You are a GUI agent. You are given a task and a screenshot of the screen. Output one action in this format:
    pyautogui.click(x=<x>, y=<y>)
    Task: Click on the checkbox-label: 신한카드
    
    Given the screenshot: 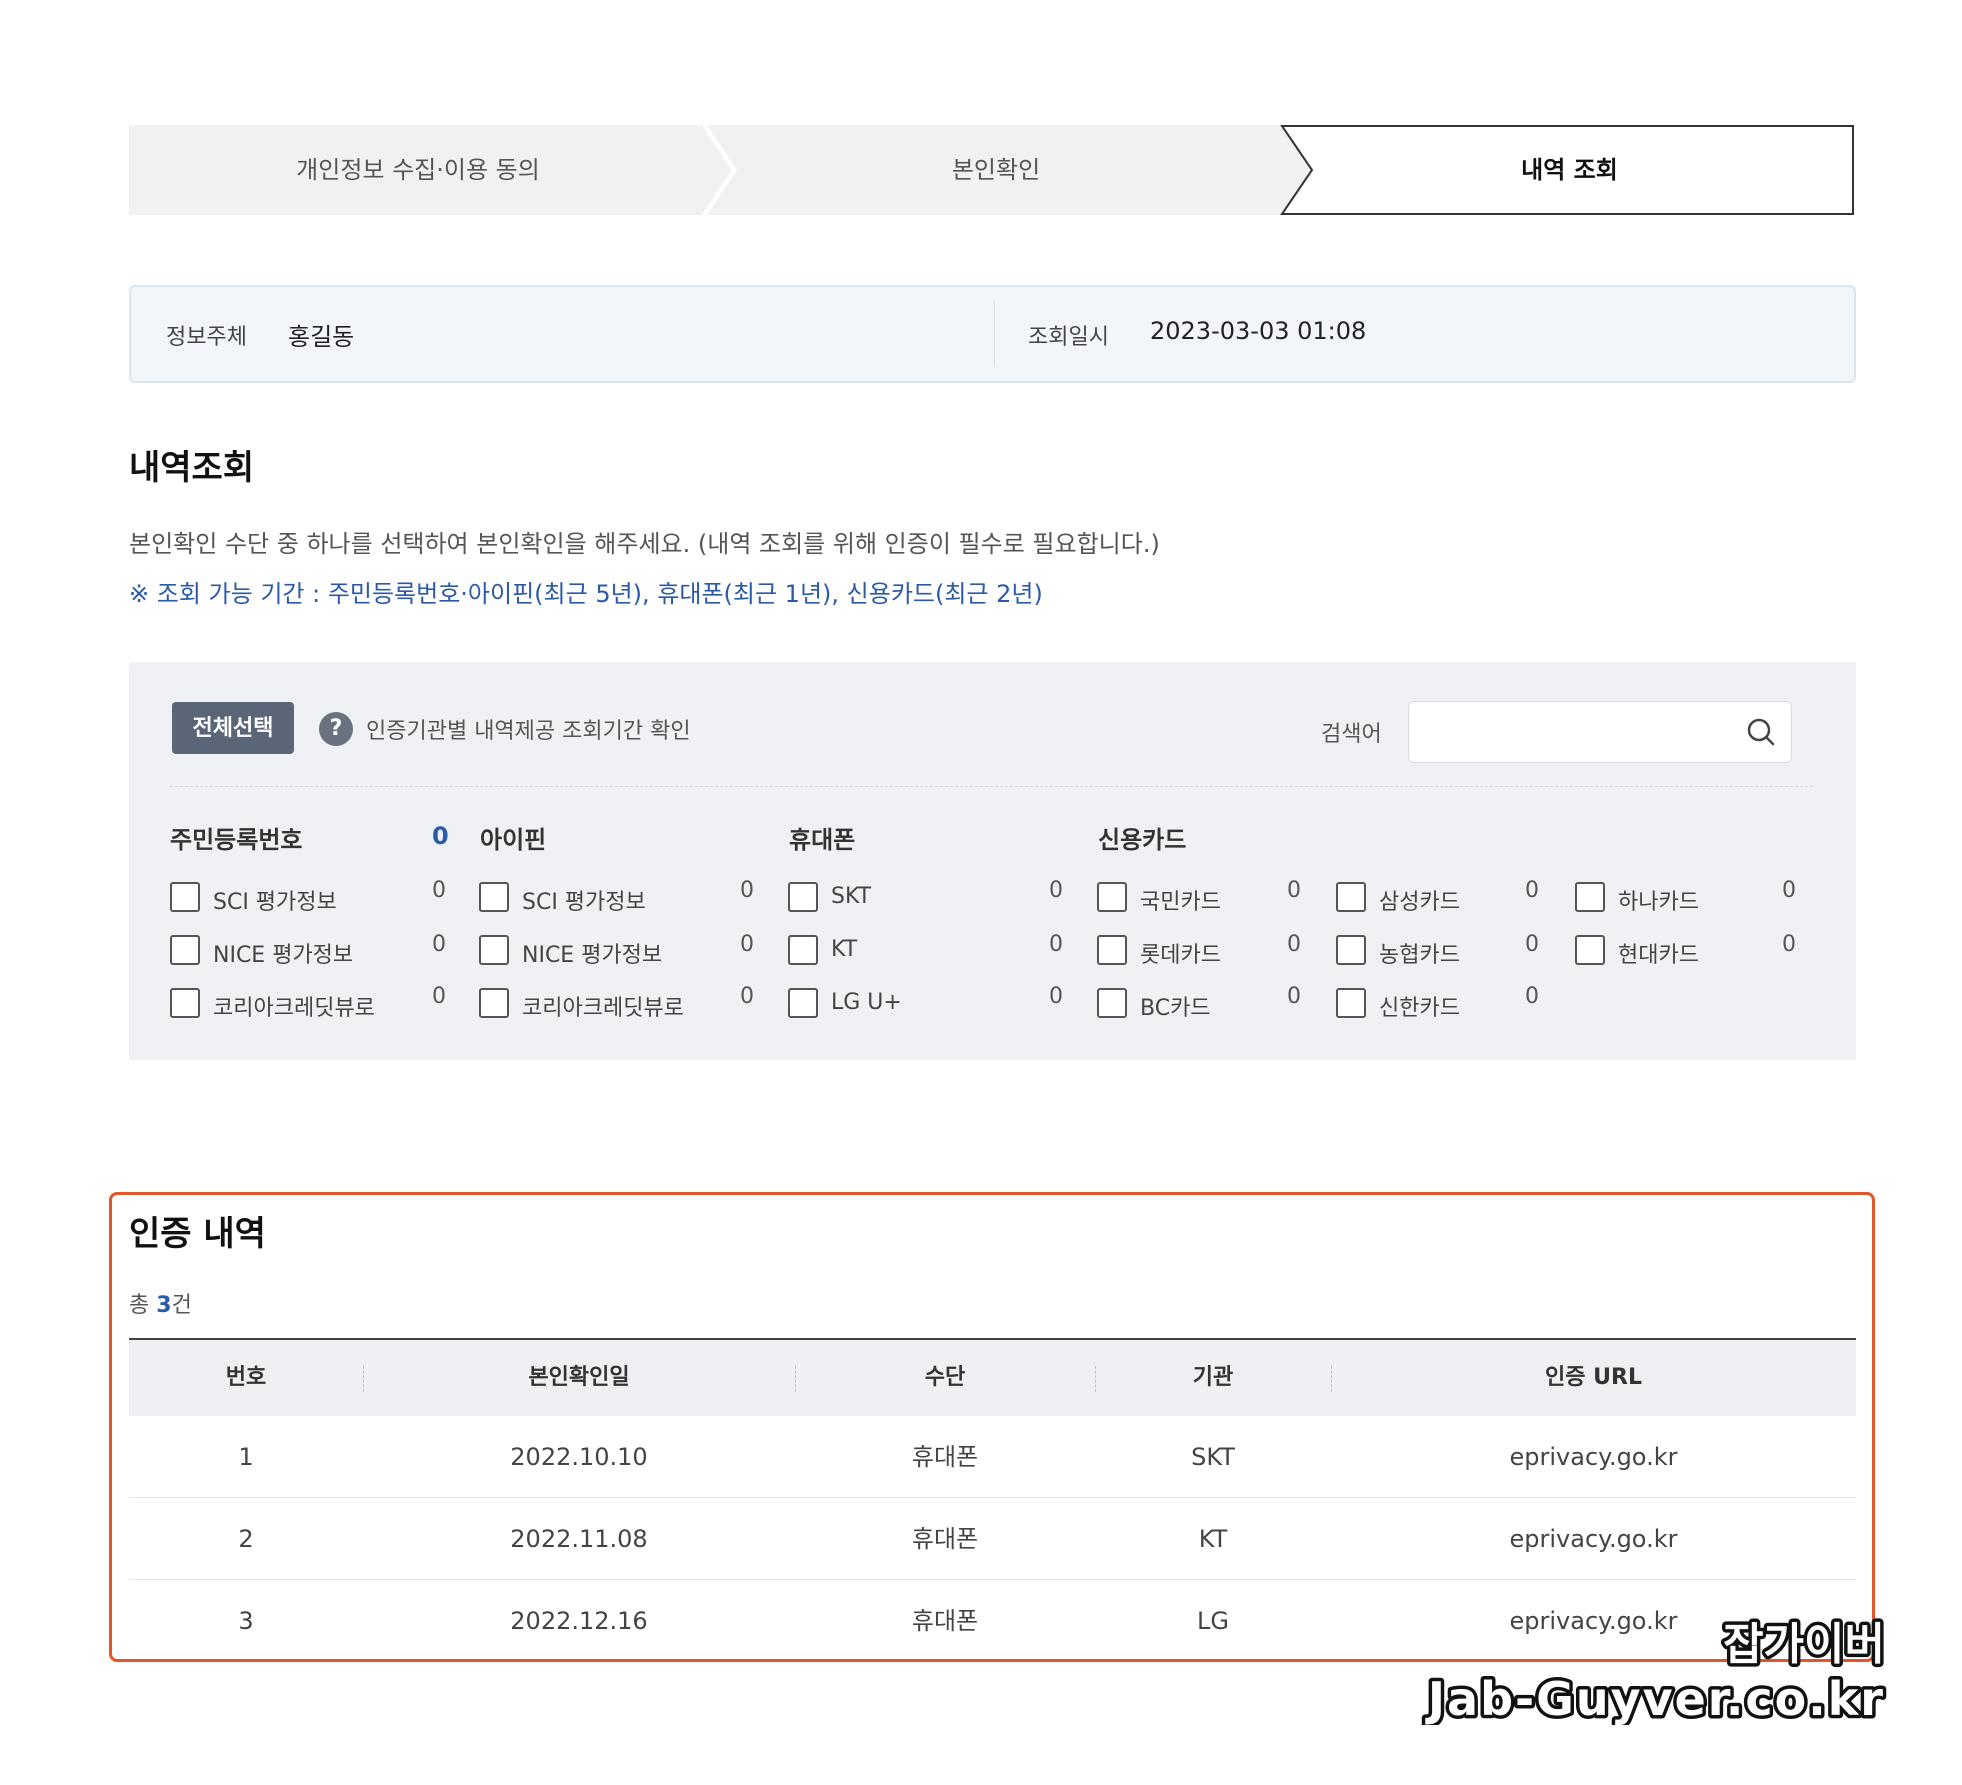 What is the action you would take?
    pyautogui.click(x=1419, y=1008)
    